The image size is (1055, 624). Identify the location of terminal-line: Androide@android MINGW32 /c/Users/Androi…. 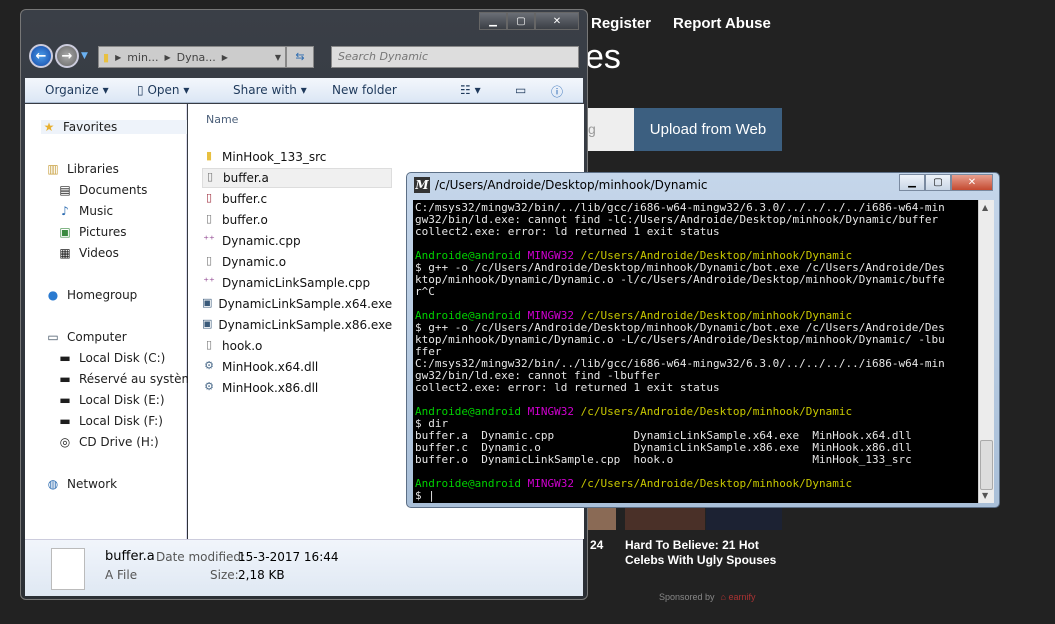
(696, 412).